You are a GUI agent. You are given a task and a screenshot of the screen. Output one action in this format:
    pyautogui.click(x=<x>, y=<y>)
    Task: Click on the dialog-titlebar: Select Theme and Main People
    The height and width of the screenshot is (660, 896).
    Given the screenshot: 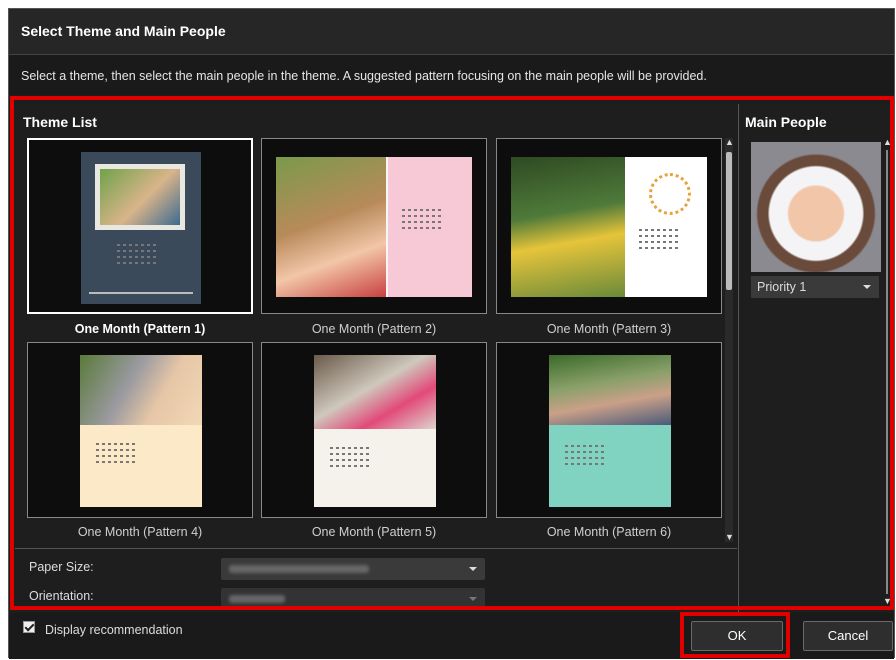 What is the action you would take?
    pyautogui.click(x=451, y=32)
    